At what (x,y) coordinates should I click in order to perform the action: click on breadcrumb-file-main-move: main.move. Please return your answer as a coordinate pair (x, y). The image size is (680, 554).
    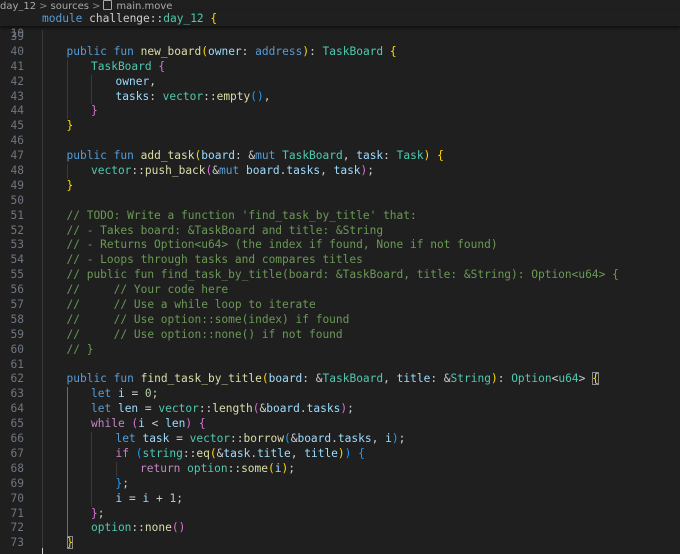
    Looking at the image, I should click on (144, 6).